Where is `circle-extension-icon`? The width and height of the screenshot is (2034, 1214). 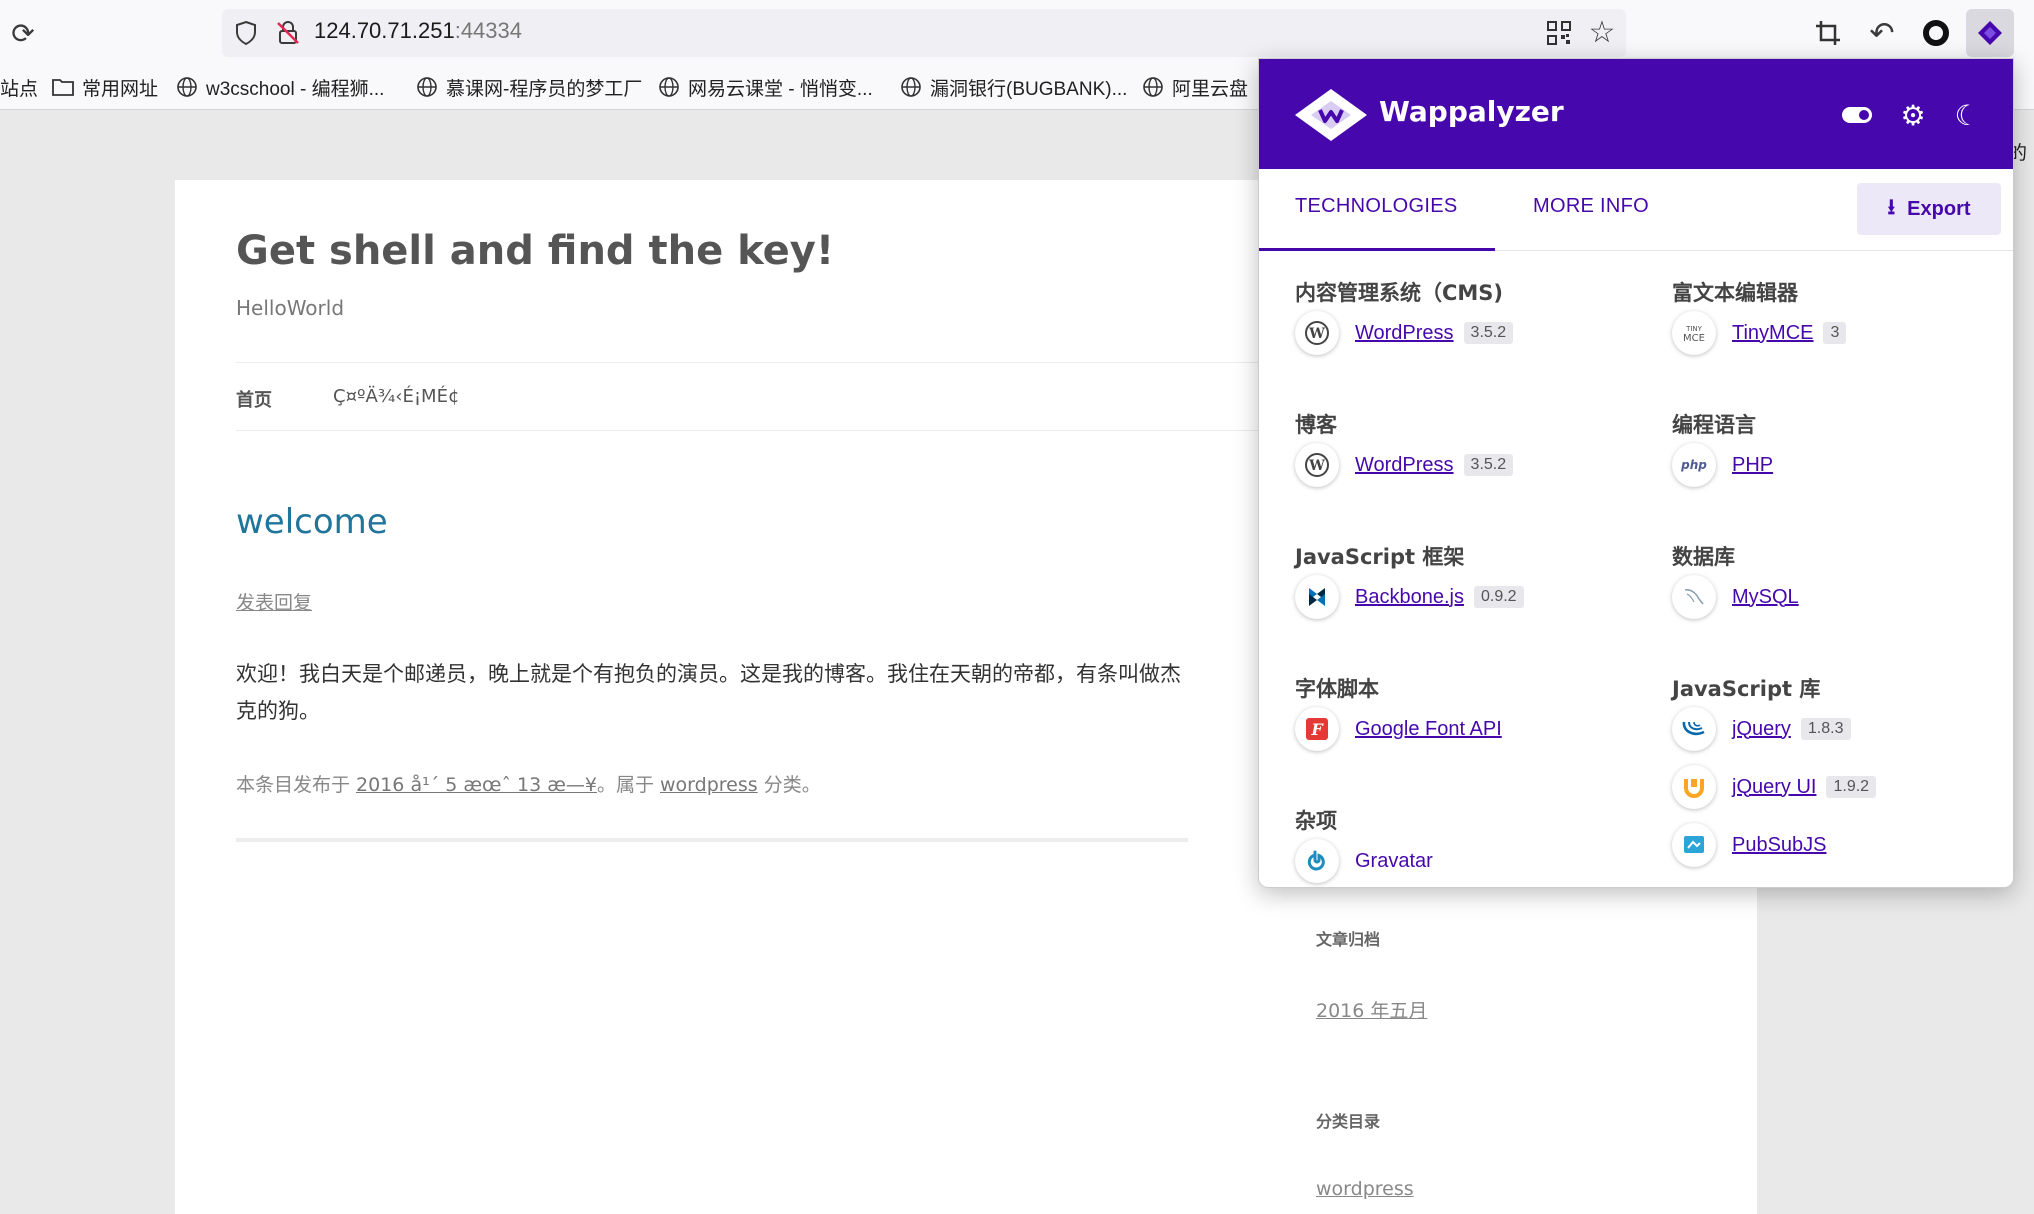 circle-extension-icon is located at coordinates (1936, 33).